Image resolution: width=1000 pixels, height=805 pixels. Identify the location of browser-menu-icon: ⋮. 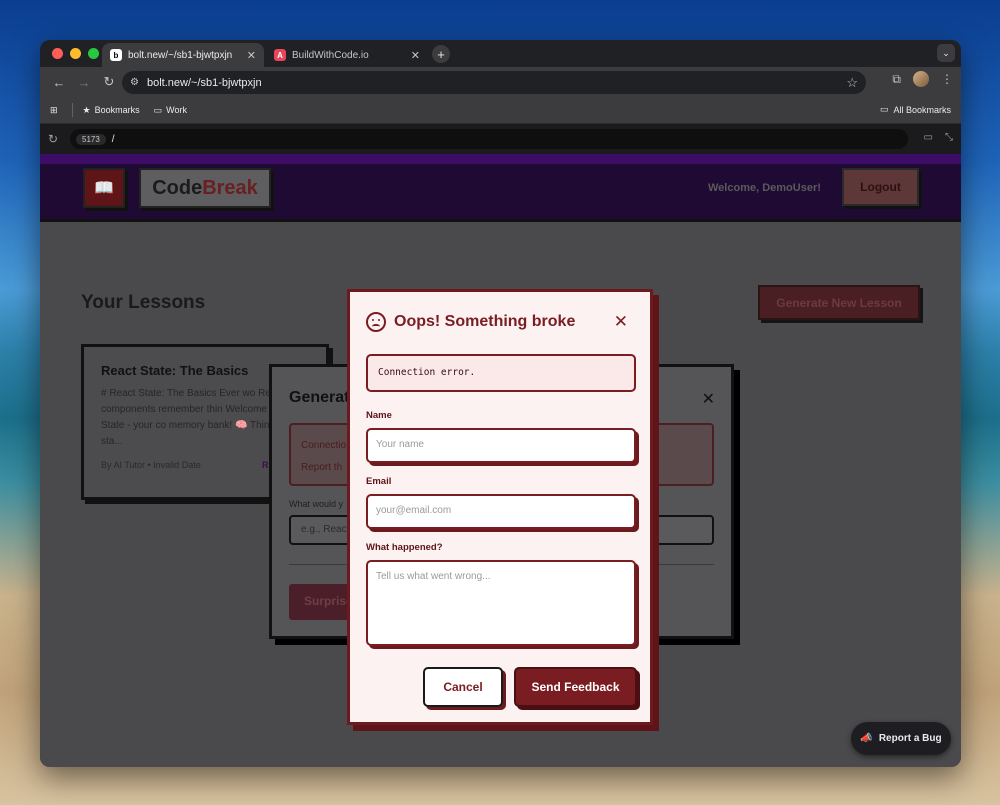
(947, 79).